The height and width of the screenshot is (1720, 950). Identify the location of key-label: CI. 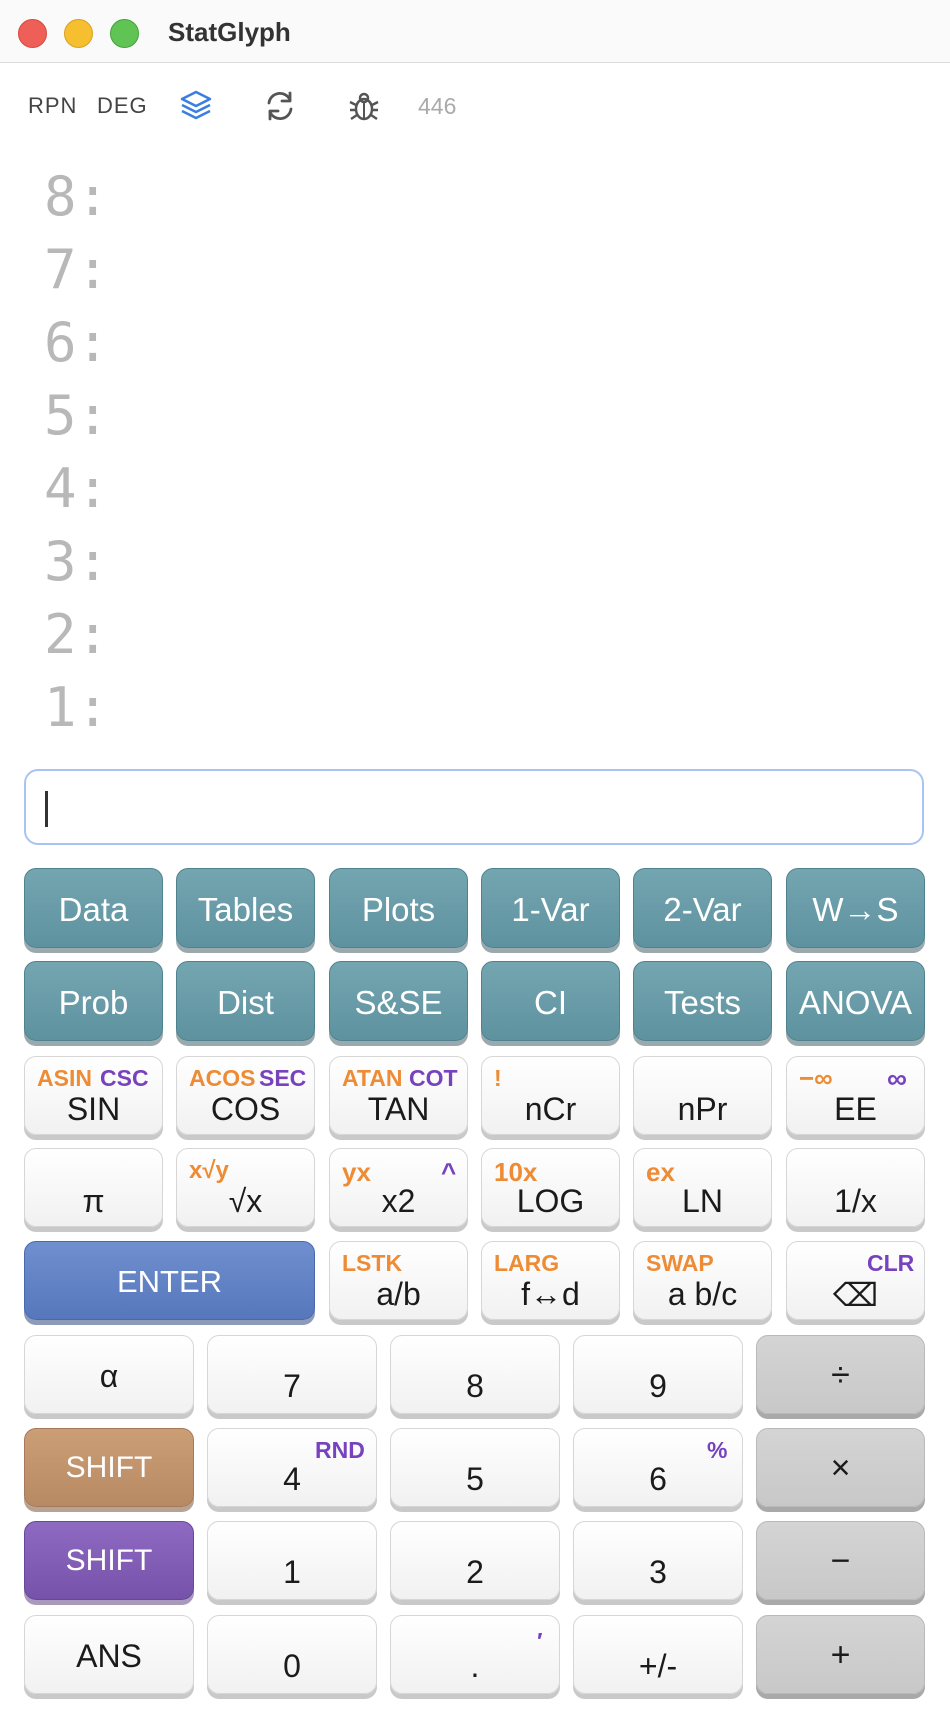
(550, 1002).